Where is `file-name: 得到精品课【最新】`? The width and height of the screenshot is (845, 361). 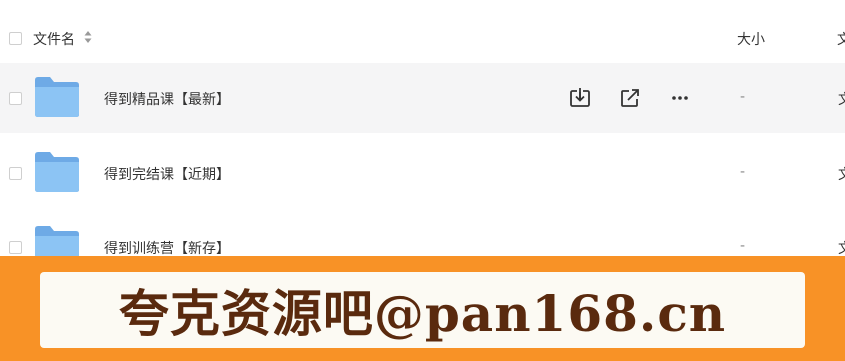 file-name: 得到精品课【最新】 is located at coordinates (167, 99).